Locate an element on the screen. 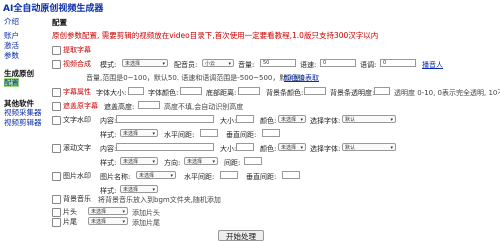  bgm-label: 背景音乐 is located at coordinates (77, 199).